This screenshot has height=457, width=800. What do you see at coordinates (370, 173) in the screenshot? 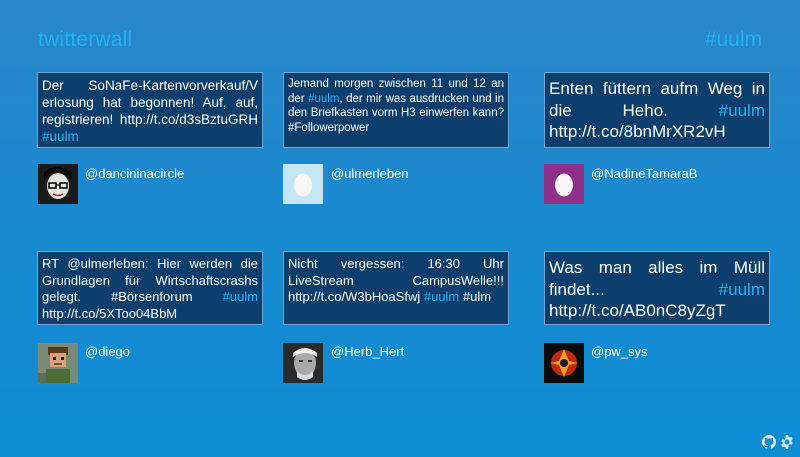
I see `tweet-username: @ulmerleben` at bounding box center [370, 173].